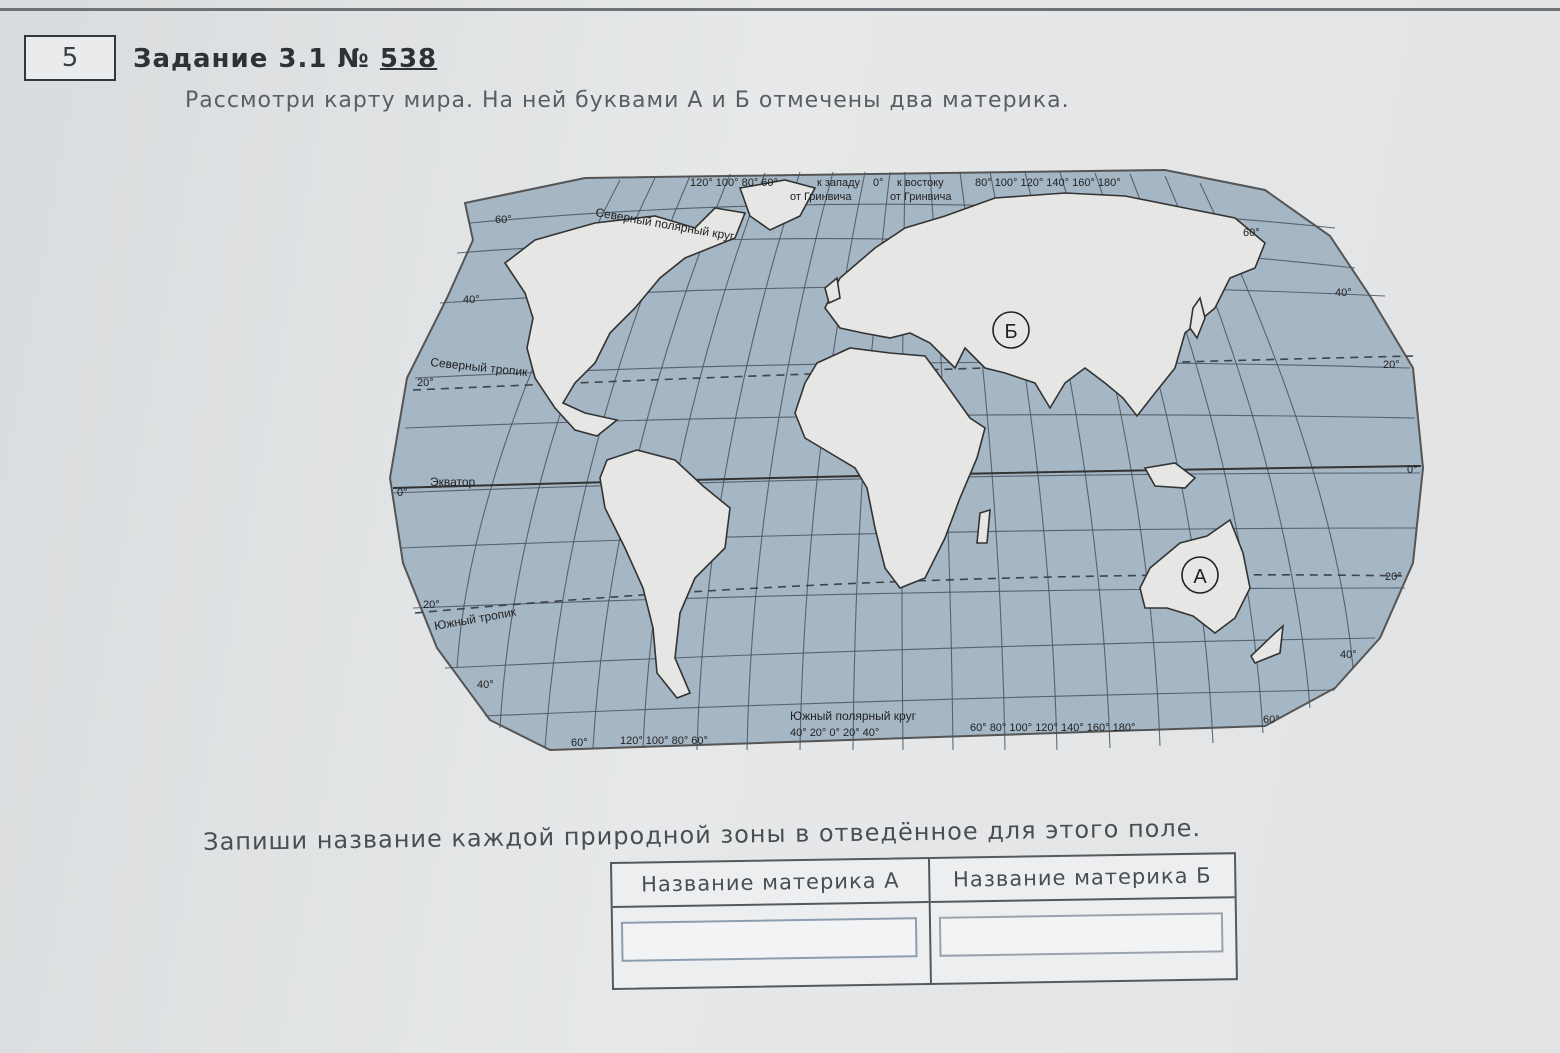 The width and height of the screenshot is (1560, 1053). Describe the element at coordinates (1251, 233) in the screenshot. I see `lat-right-60: 60°` at that location.